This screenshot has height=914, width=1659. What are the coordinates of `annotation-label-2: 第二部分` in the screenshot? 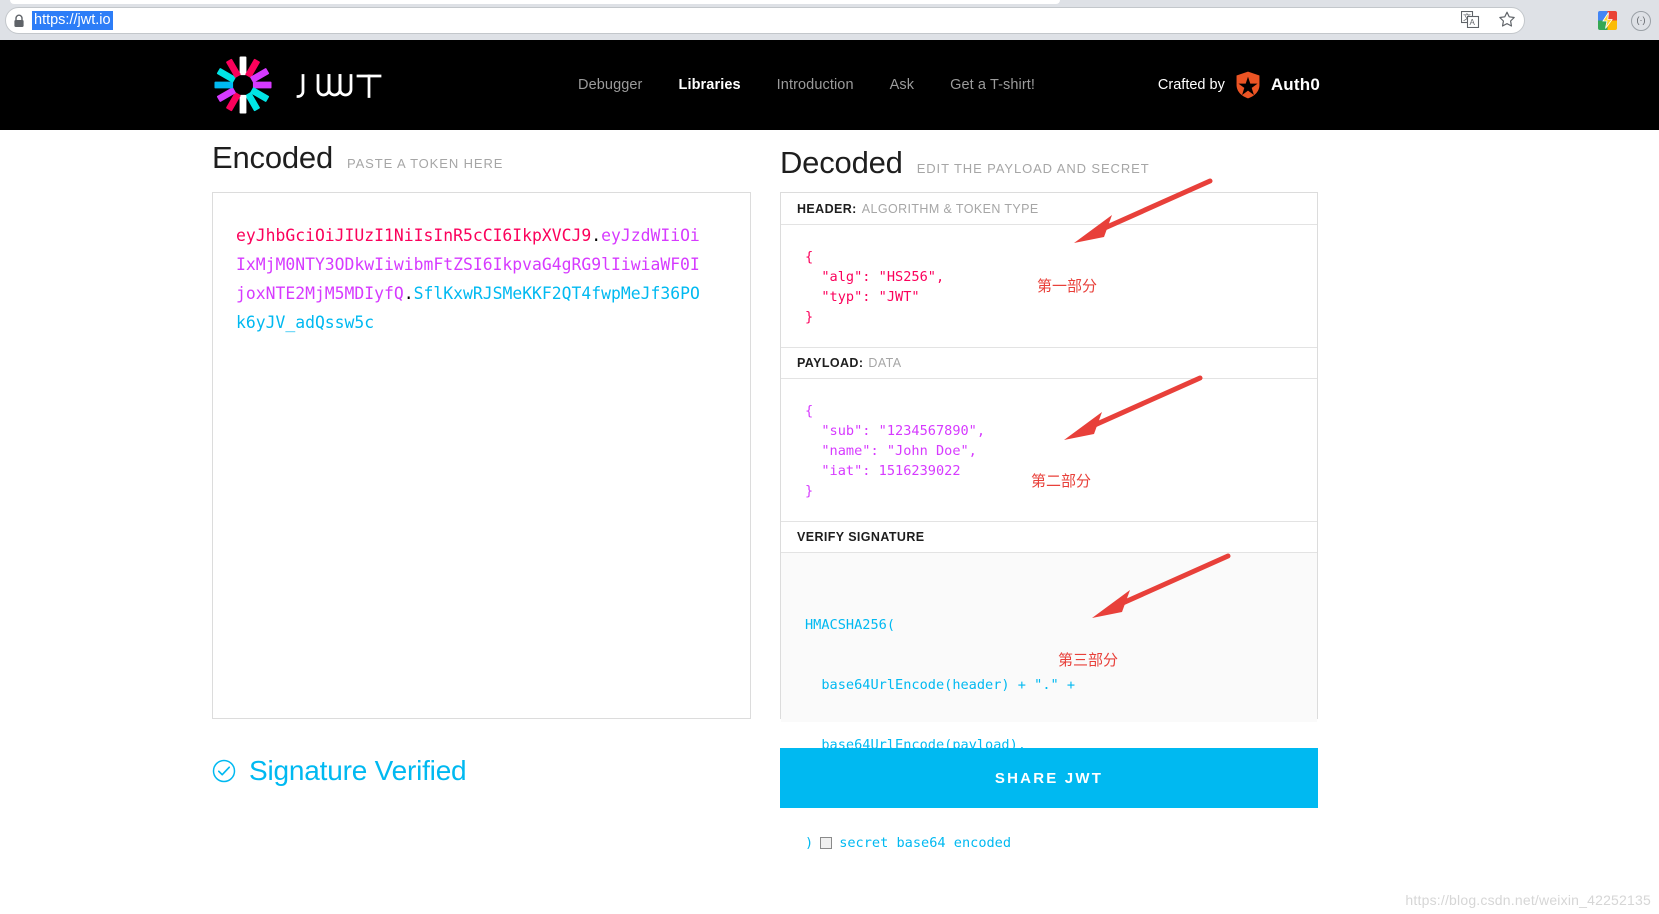 It's located at (1061, 481).